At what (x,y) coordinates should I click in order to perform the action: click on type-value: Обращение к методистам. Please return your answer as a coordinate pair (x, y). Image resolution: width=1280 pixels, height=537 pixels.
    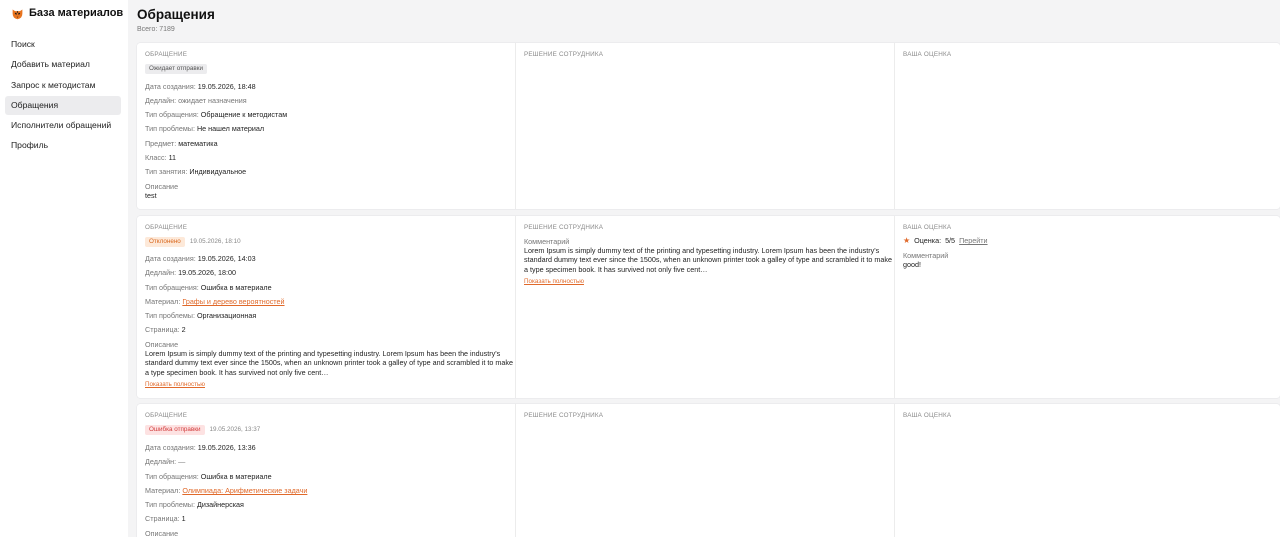
    Looking at the image, I should click on (244, 114).